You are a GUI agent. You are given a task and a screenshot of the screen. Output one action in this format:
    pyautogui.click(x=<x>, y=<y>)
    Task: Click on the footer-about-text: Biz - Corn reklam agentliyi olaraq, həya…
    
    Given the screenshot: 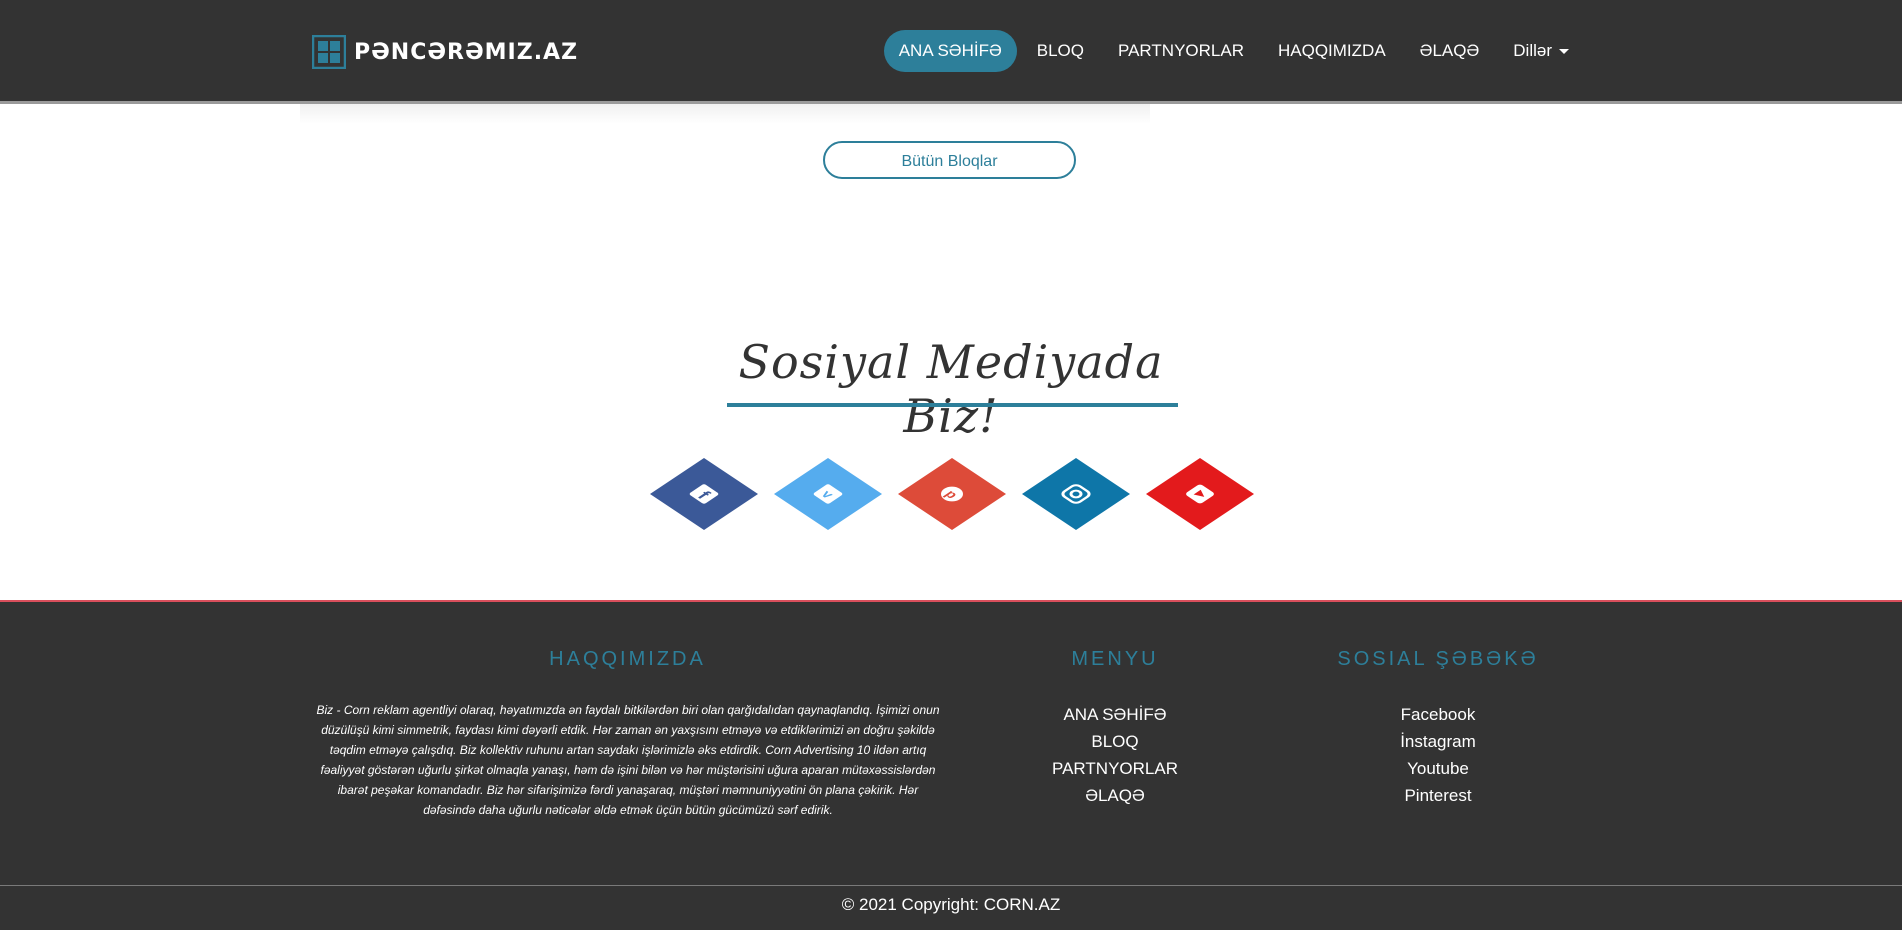 What is the action you would take?
    pyautogui.click(x=628, y=760)
    